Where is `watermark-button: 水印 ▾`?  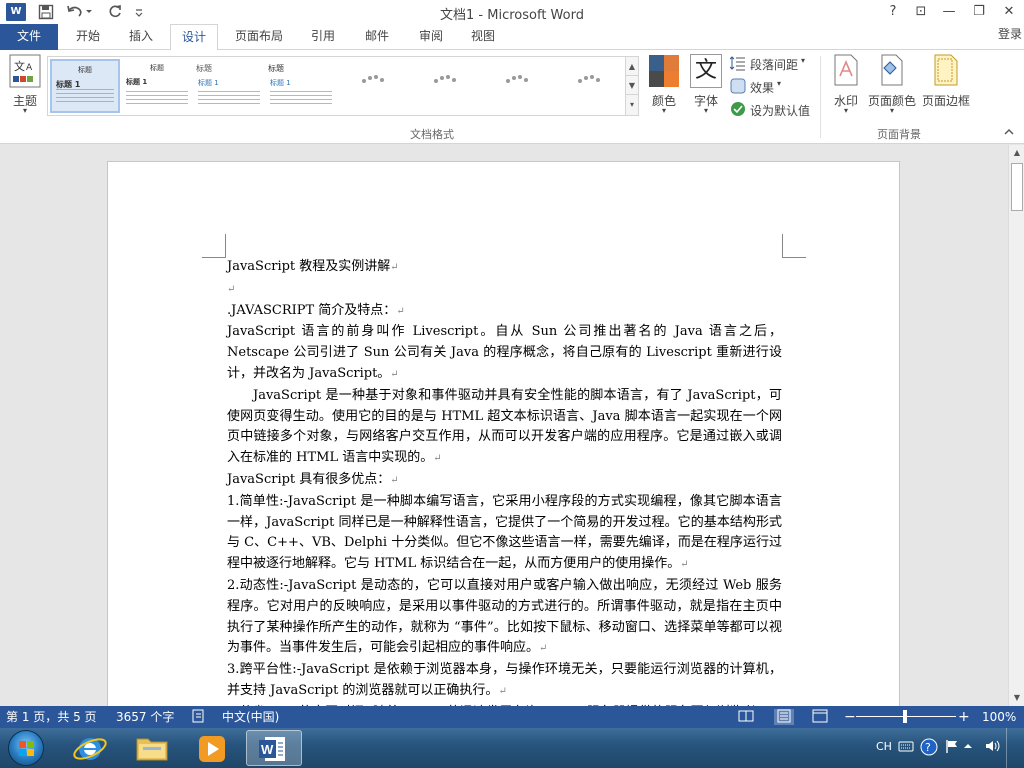
watermark-button: 水印 ▾ is located at coordinates (846, 87).